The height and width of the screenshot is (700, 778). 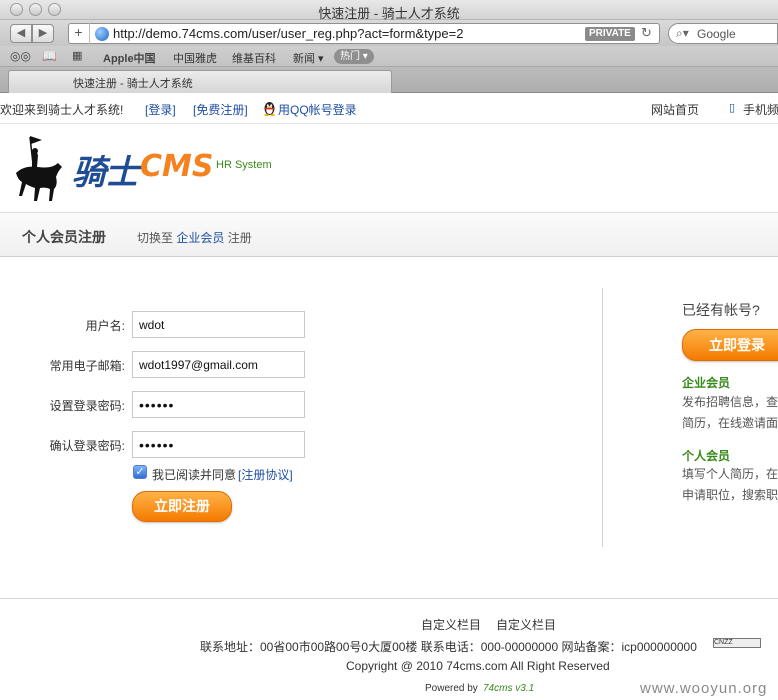 What do you see at coordinates (730, 345) in the screenshot?
I see `login-now-button: 立即登录` at bounding box center [730, 345].